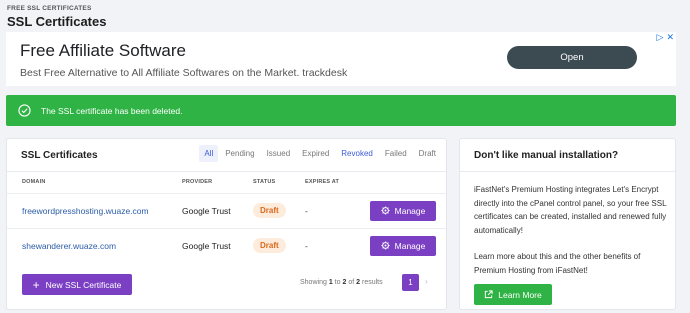  What do you see at coordinates (427, 153) in the screenshot?
I see `tab-draft: Draft` at bounding box center [427, 153].